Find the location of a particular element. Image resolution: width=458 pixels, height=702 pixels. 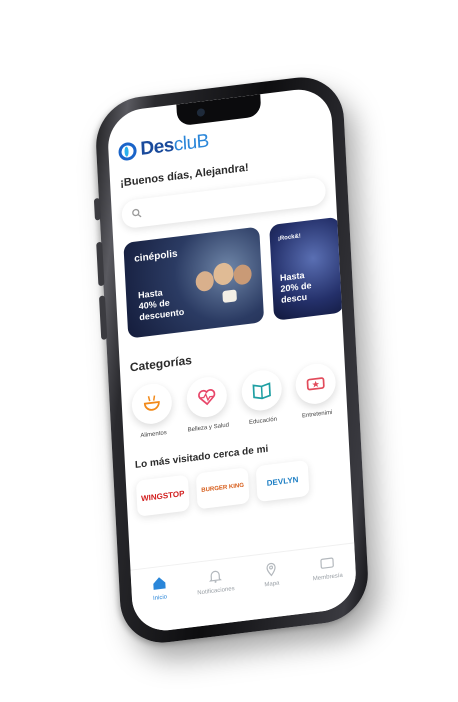

bowl-icon is located at coordinates (152, 403).